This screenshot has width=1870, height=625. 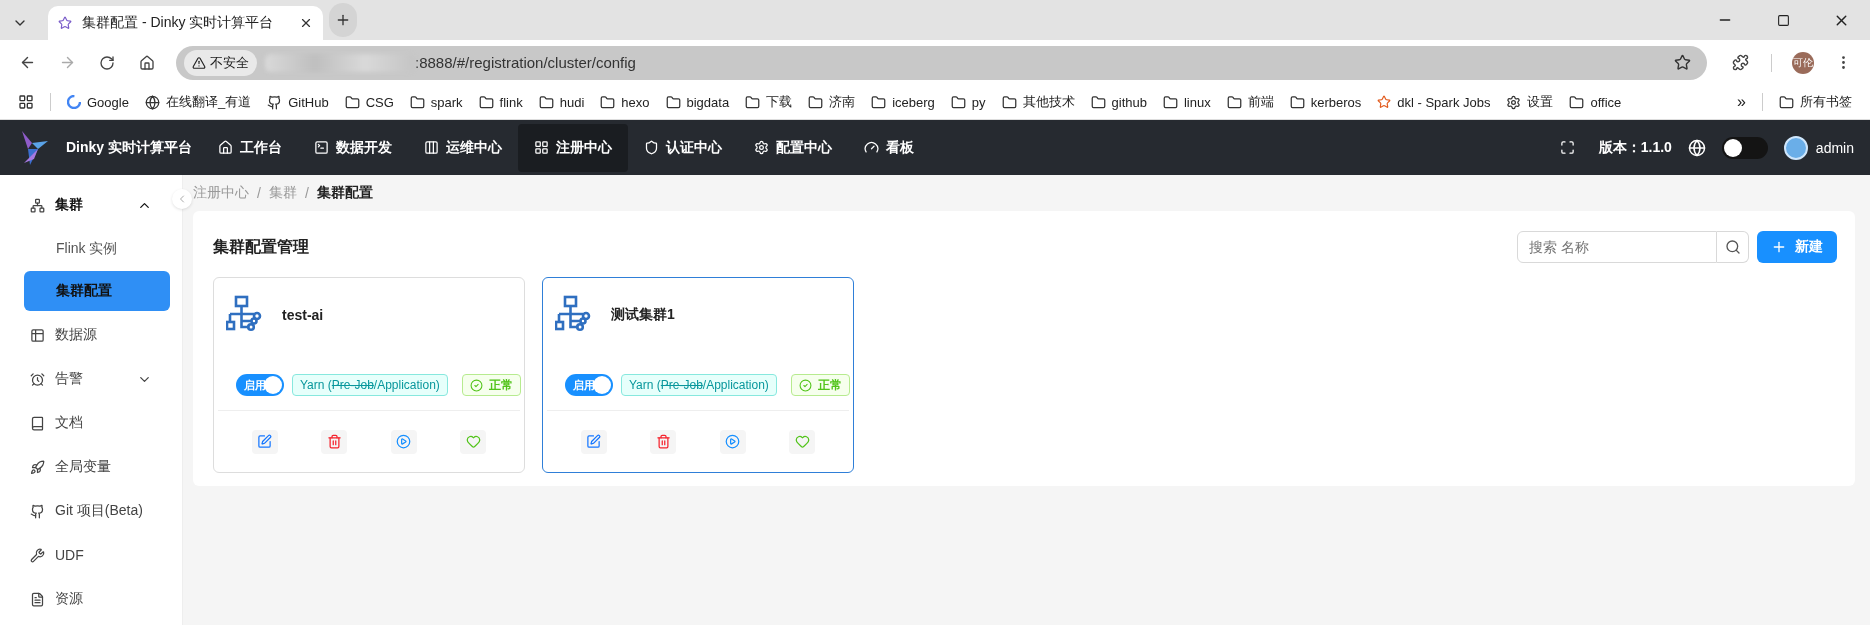 What do you see at coordinates (198, 102) in the screenshot?
I see `bookmark: 在线翻译_有道` at bounding box center [198, 102].